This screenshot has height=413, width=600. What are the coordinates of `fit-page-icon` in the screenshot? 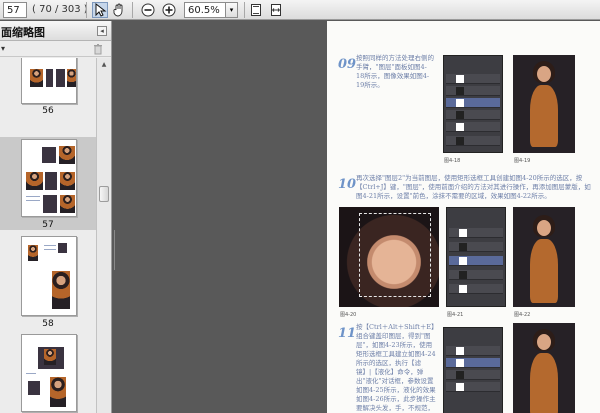 It's located at (256, 10).